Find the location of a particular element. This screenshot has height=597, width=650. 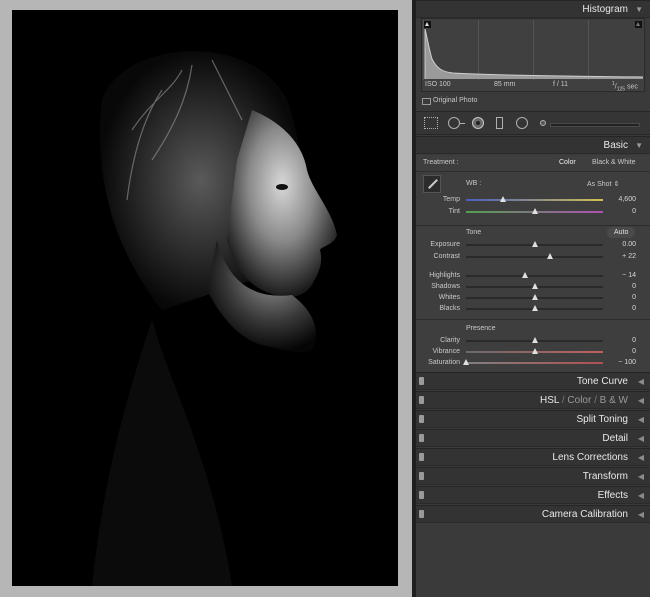

transform-header: Transform ◀ is located at coordinates (533, 476).